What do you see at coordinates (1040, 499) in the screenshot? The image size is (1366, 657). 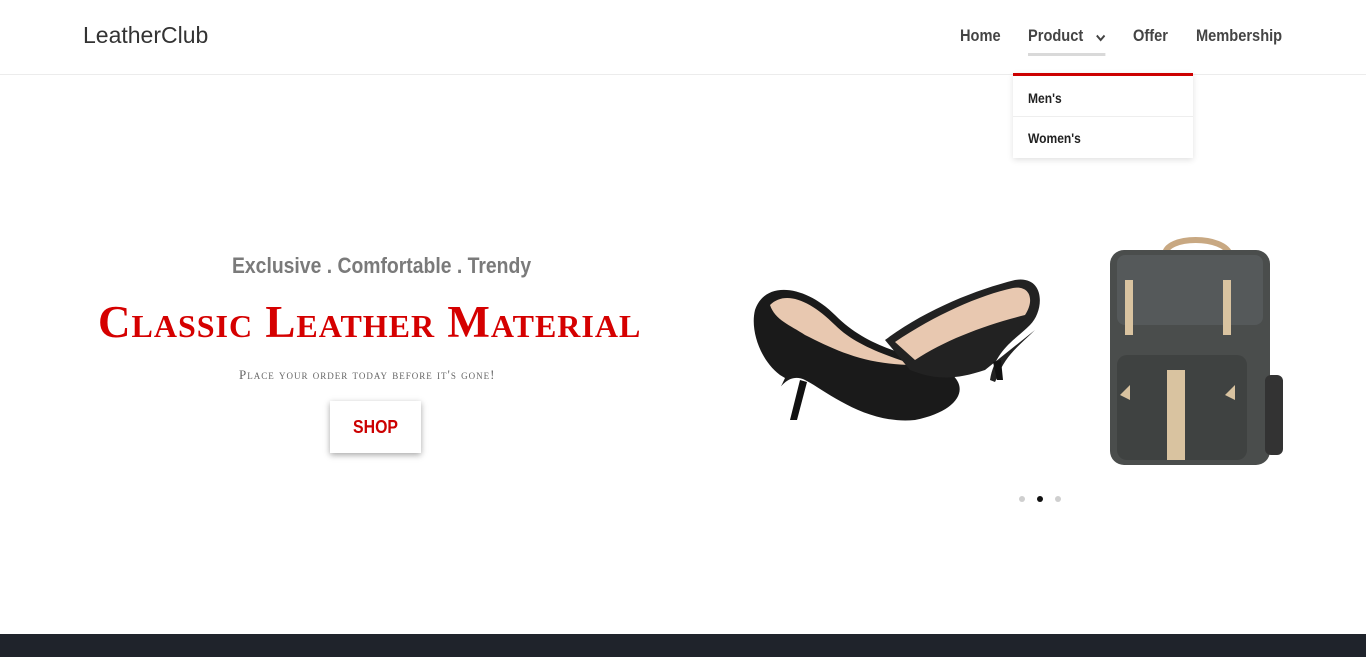 I see `carousel-dot-active` at bounding box center [1040, 499].